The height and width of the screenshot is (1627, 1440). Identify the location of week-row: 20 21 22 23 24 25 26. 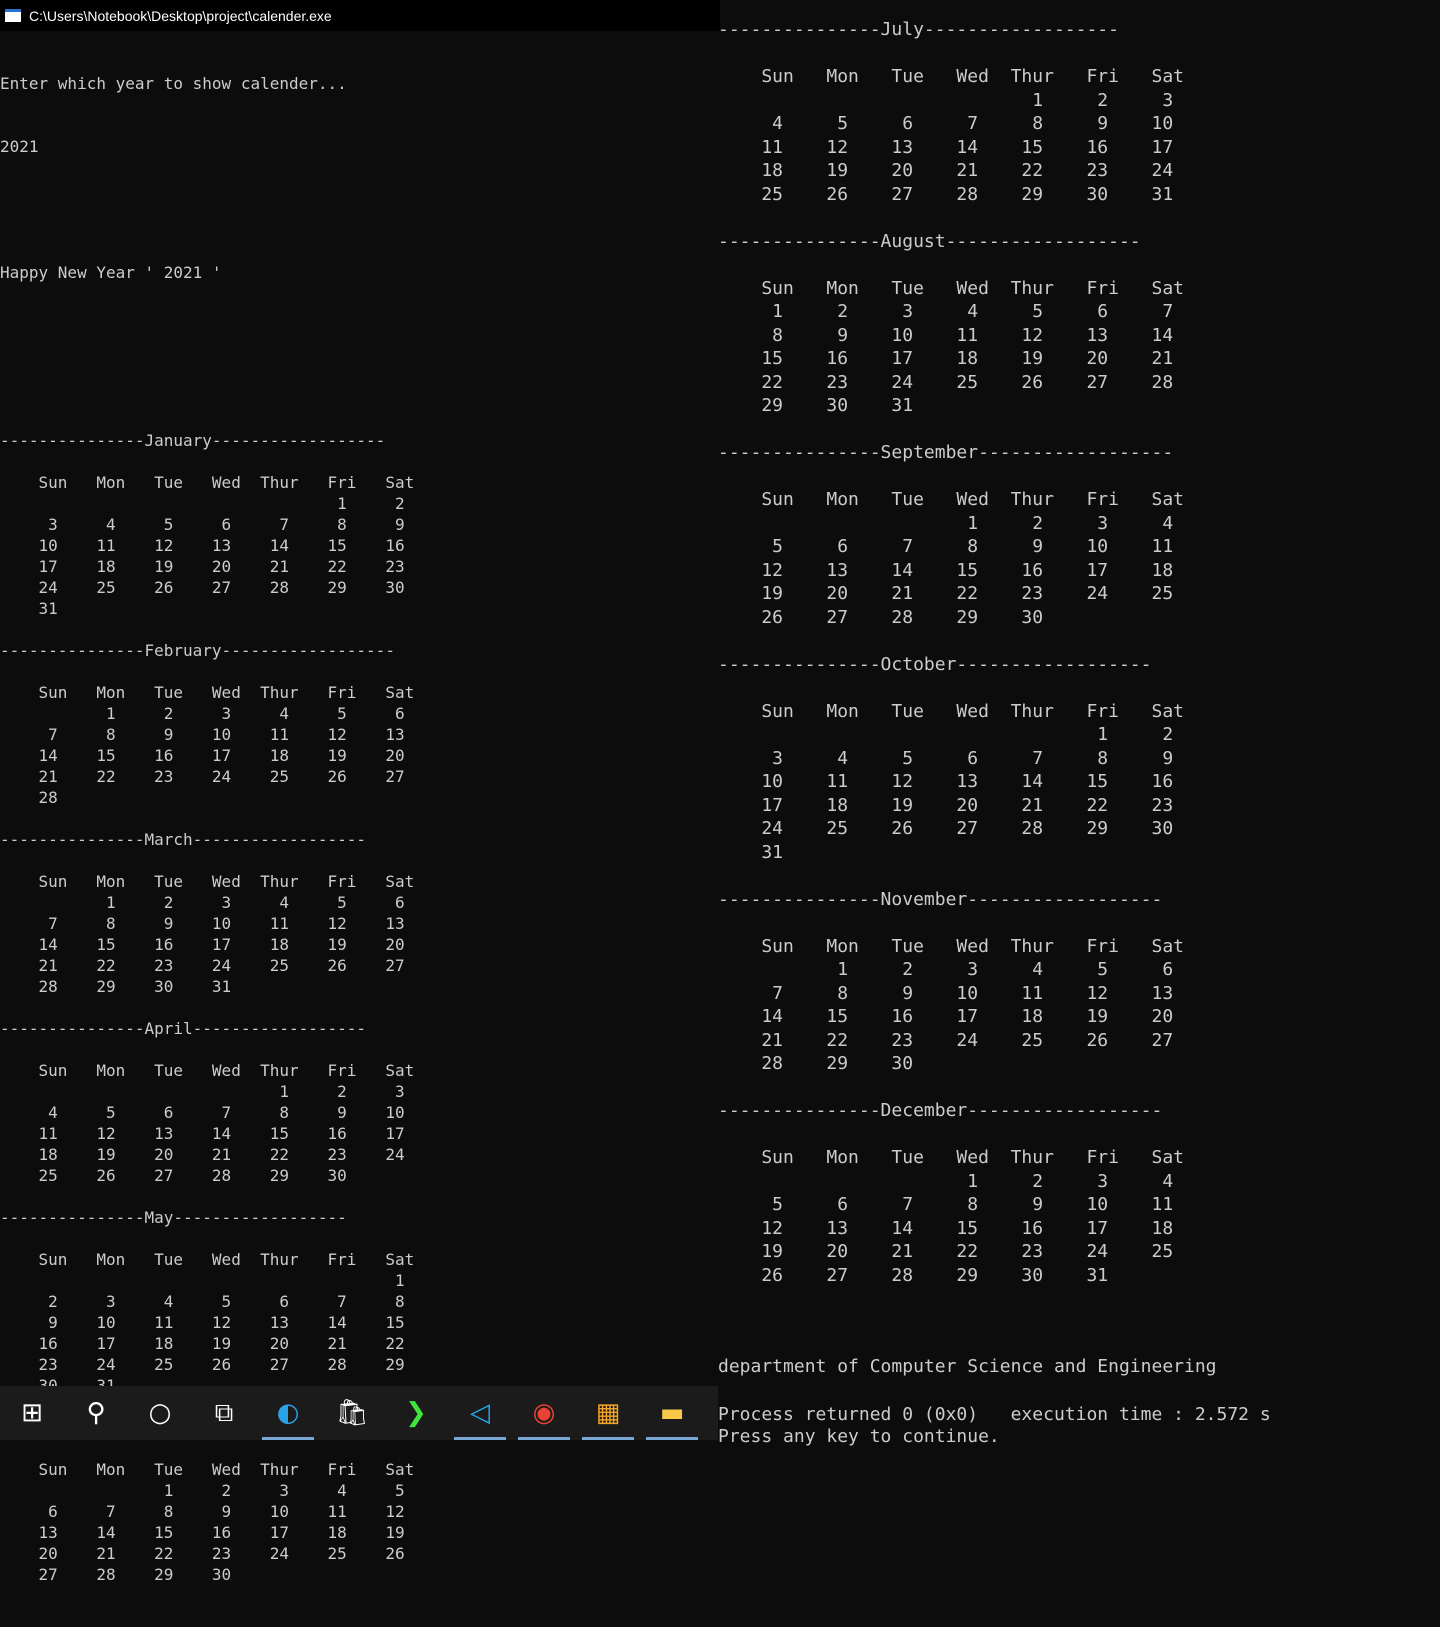
(202, 1553).